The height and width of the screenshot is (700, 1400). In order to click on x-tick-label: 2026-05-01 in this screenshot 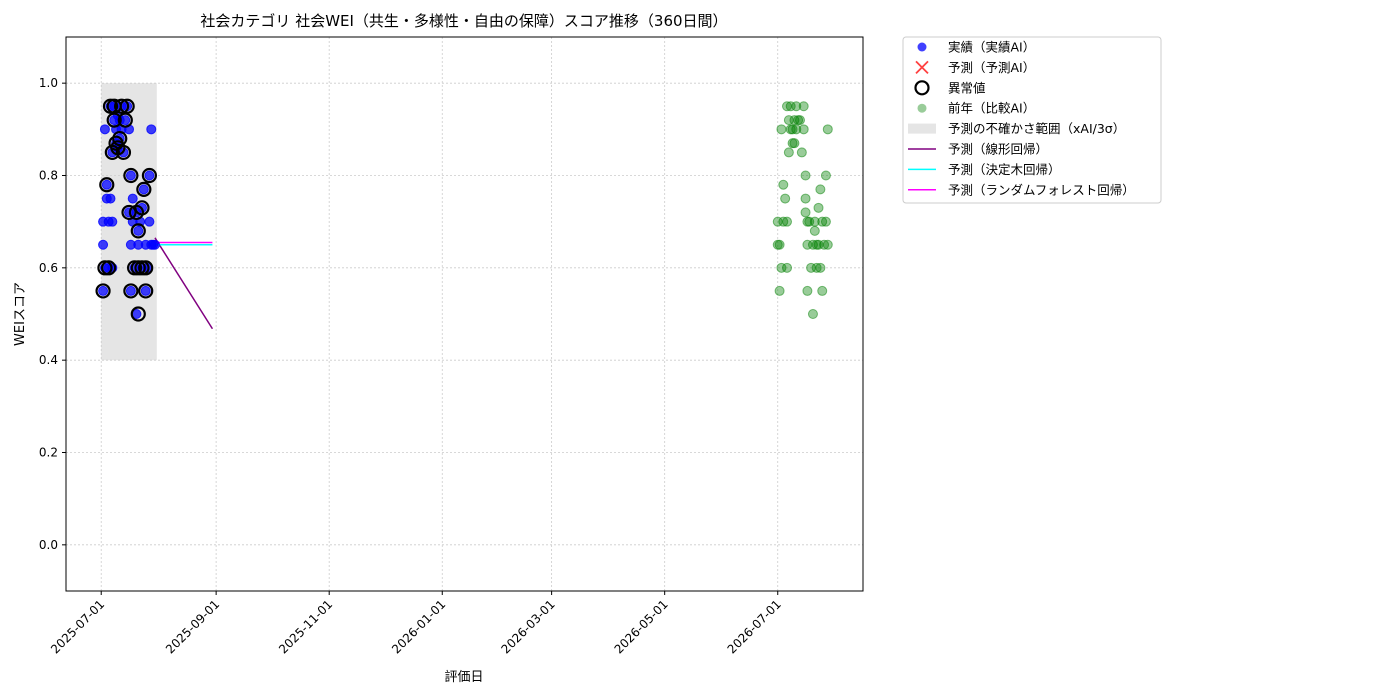, I will do `click(641, 626)`.